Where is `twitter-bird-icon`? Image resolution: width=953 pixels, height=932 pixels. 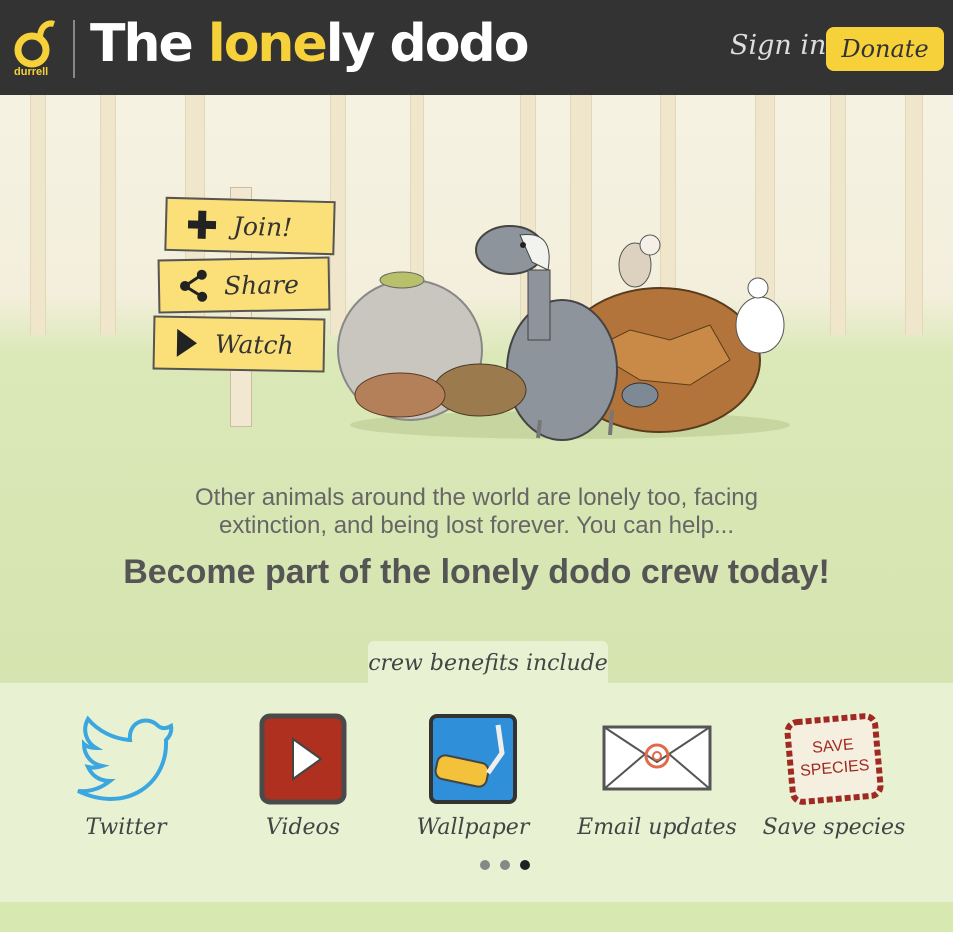 twitter-bird-icon is located at coordinates (125, 758).